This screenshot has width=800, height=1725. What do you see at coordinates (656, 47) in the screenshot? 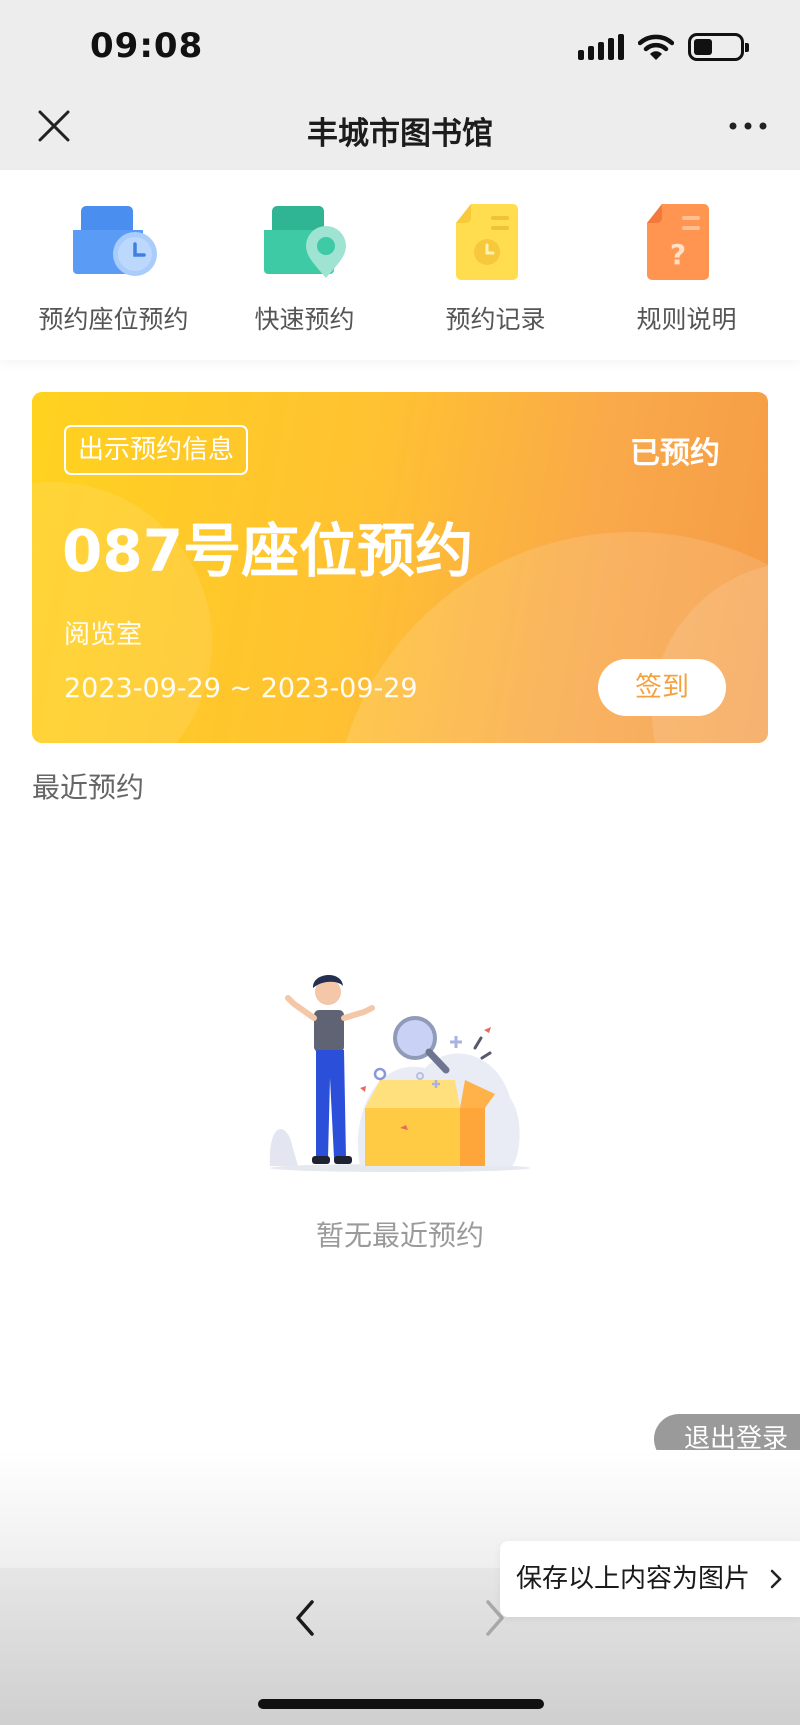
I see `wifi-icon` at bounding box center [656, 47].